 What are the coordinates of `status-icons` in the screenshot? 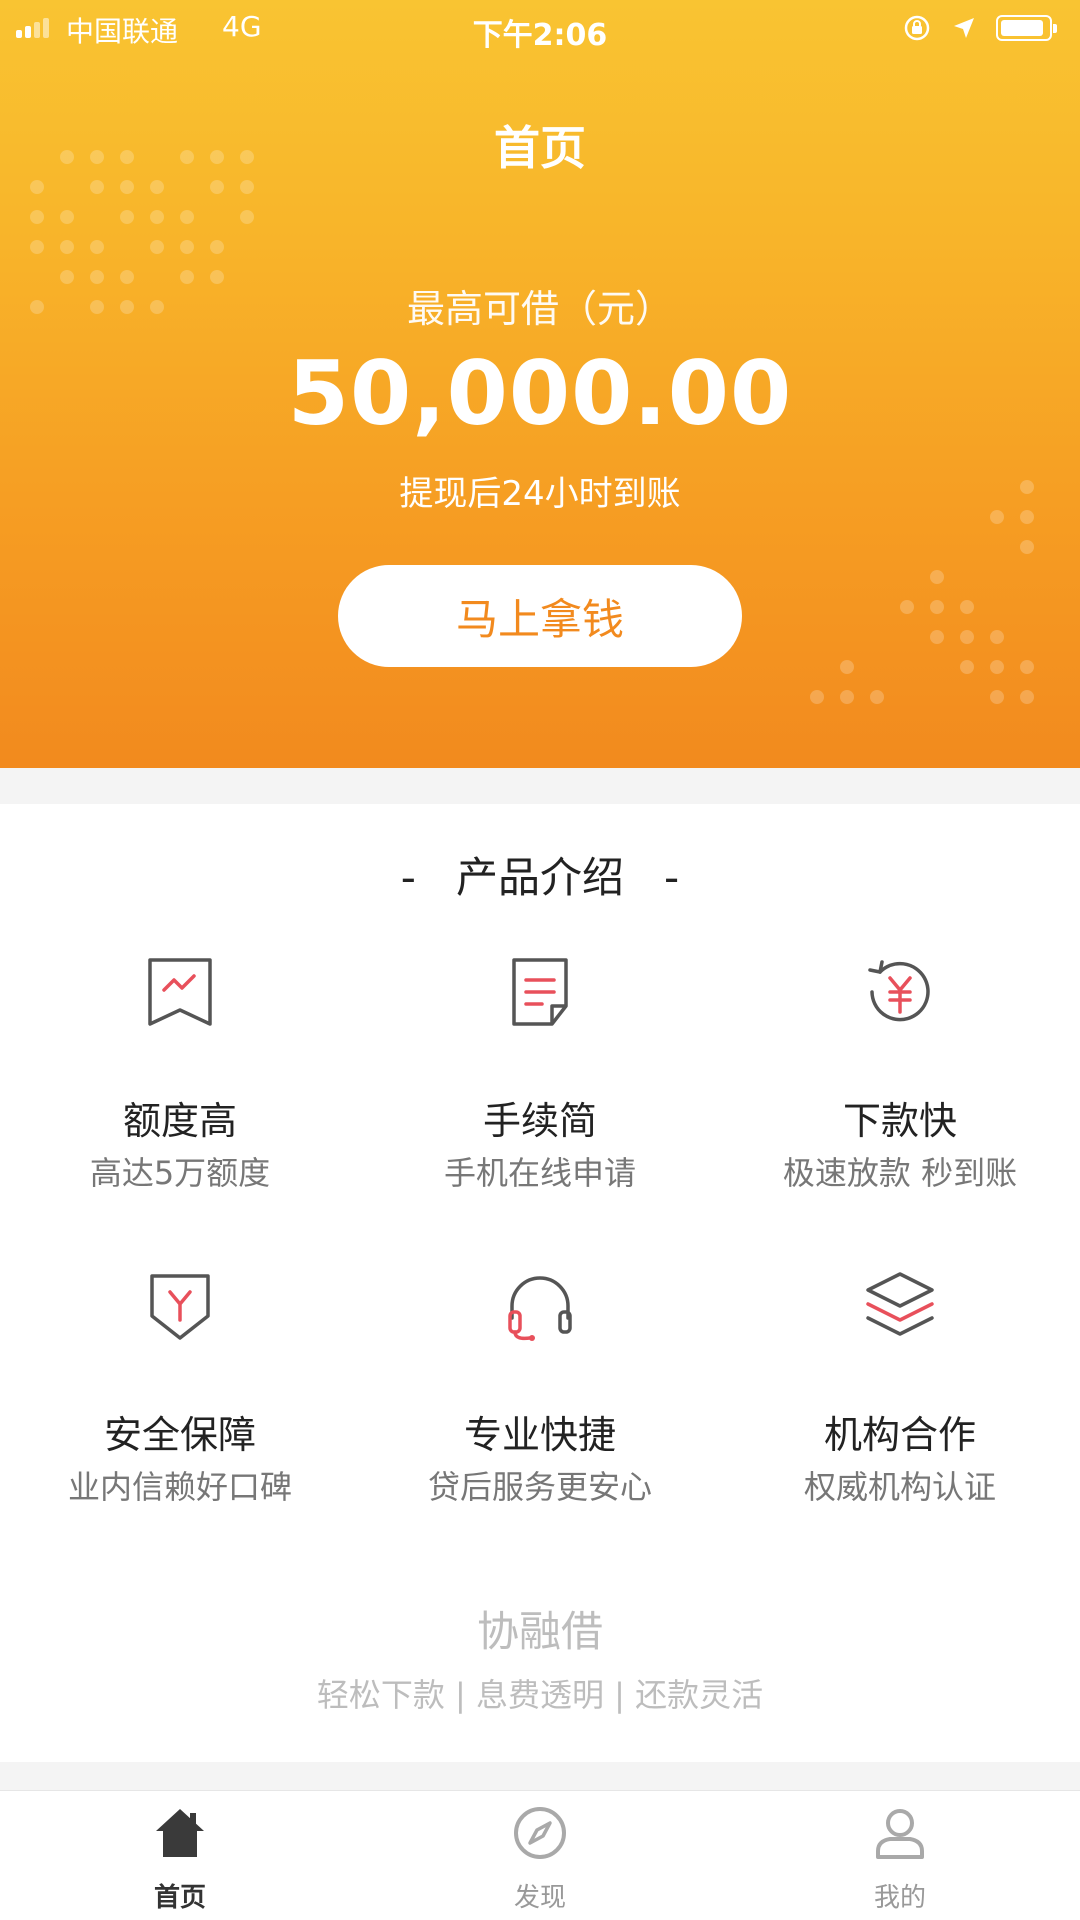 It's located at (979, 28).